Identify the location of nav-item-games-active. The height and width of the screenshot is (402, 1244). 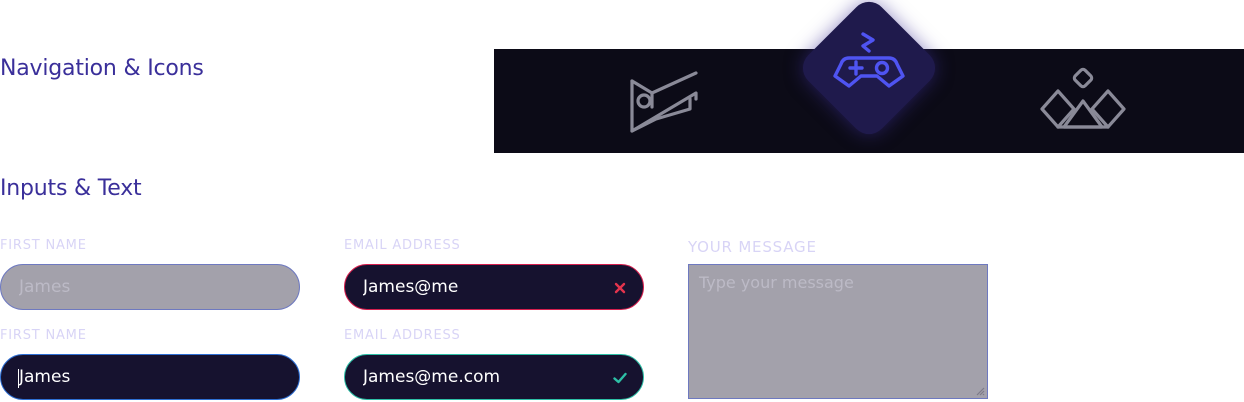
(869, 71).